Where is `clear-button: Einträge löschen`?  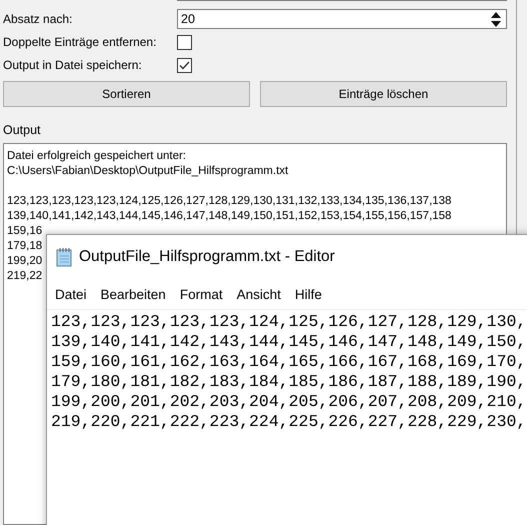 clear-button: Einträge löschen is located at coordinates (383, 94).